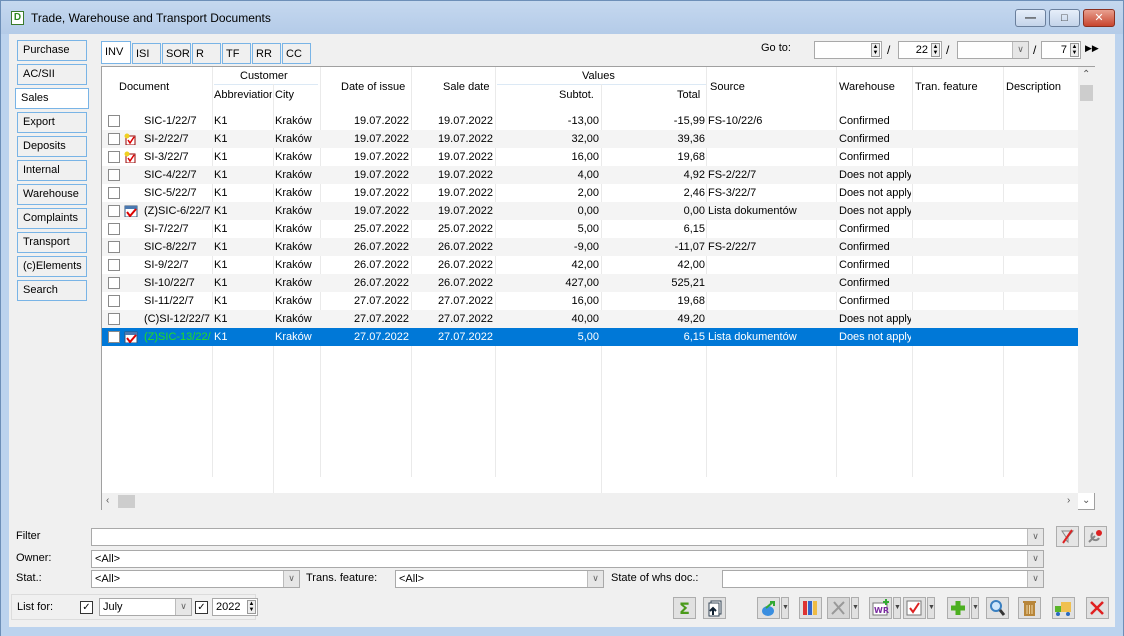 The image size is (1124, 636). What do you see at coordinates (373, 87) in the screenshot?
I see `header-date-of-issue: Date of issue` at bounding box center [373, 87].